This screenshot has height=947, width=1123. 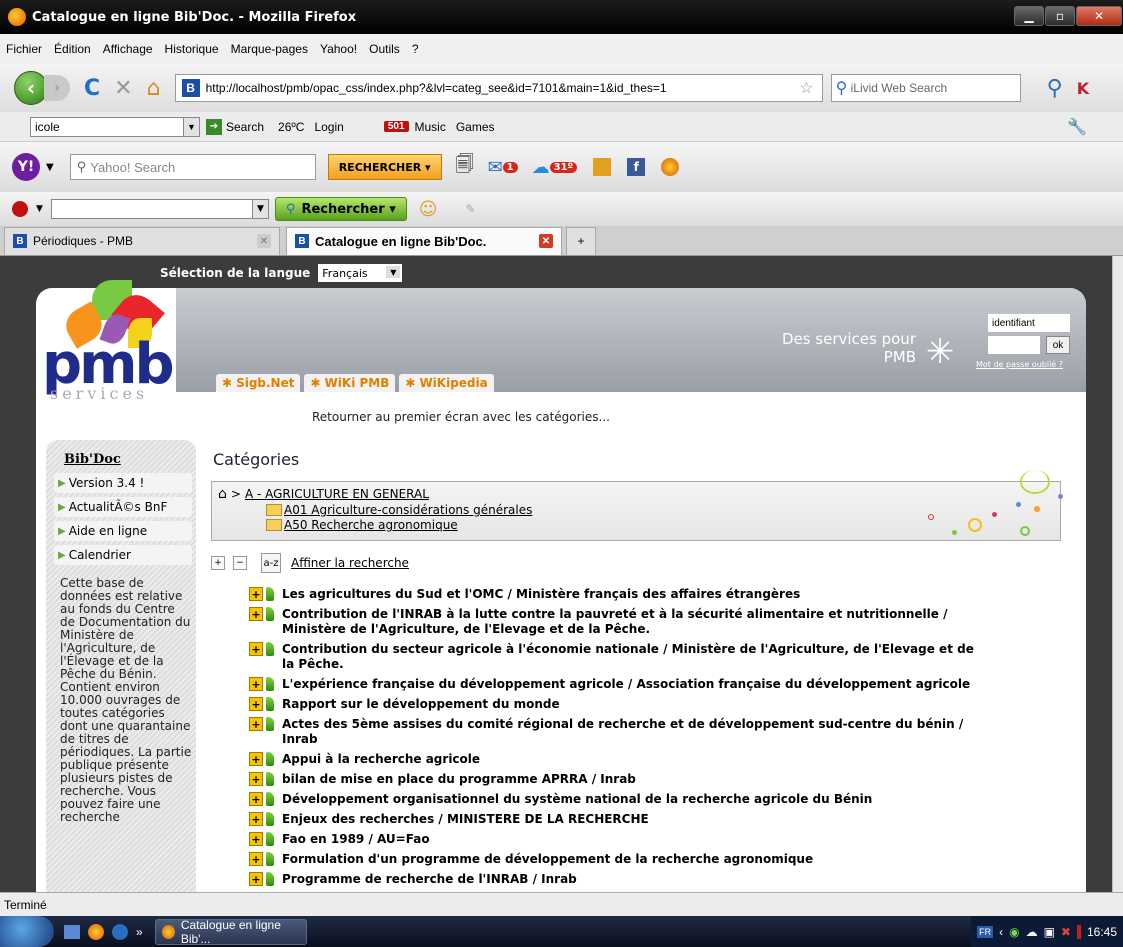 I want to click on stop-icon: ✕, so click(x=123, y=88).